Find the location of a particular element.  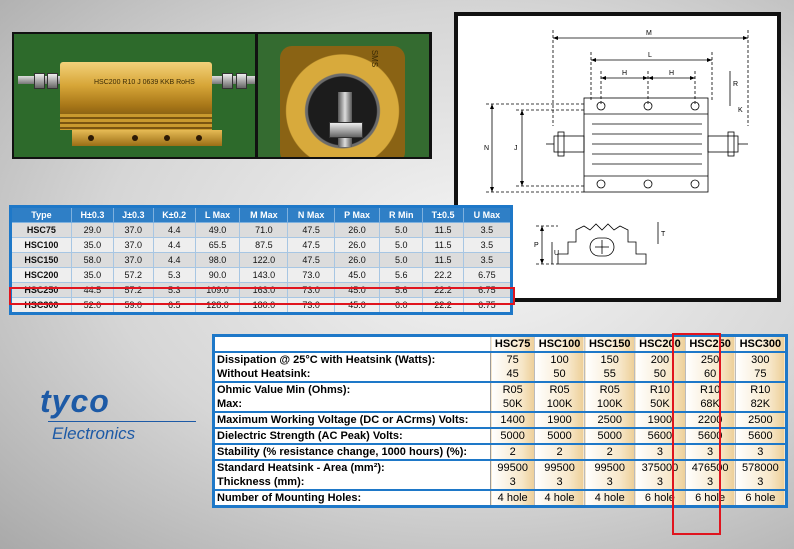

model-header: HSC100 is located at coordinates (559, 343).